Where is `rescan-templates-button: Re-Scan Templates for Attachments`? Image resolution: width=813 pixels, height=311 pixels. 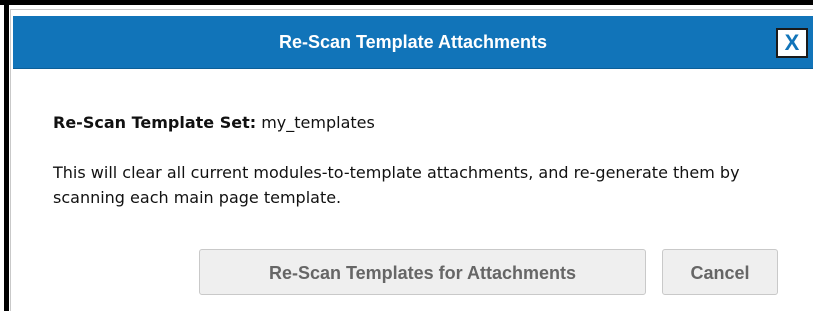 rescan-templates-button: Re-Scan Templates for Attachments is located at coordinates (422, 272).